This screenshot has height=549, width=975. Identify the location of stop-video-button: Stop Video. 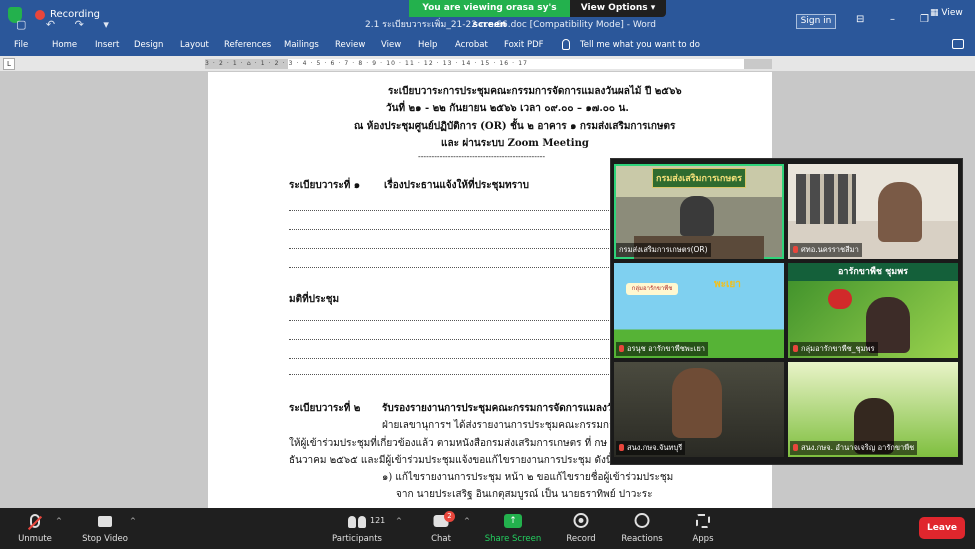
(105, 528).